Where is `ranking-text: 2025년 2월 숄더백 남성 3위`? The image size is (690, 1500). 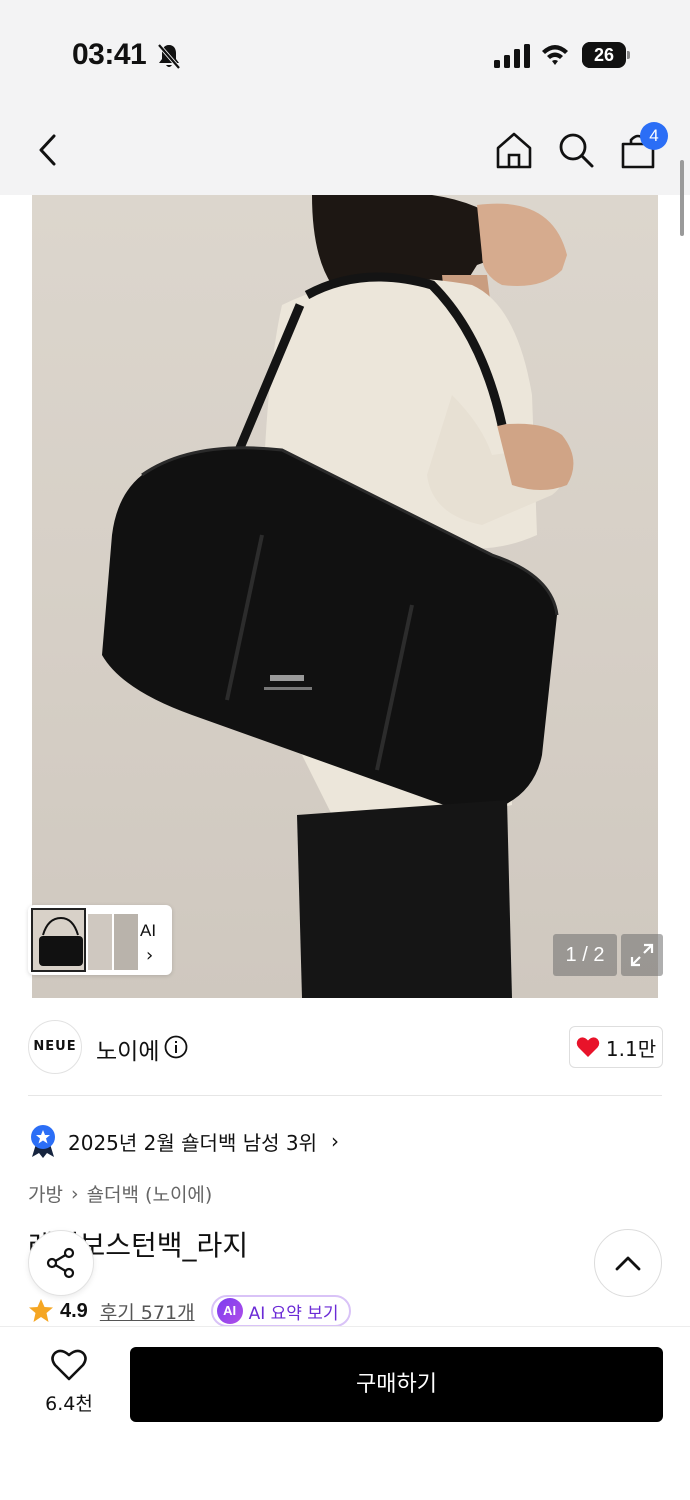 ranking-text: 2025년 2월 숄더백 남성 3위 is located at coordinates (192, 1142).